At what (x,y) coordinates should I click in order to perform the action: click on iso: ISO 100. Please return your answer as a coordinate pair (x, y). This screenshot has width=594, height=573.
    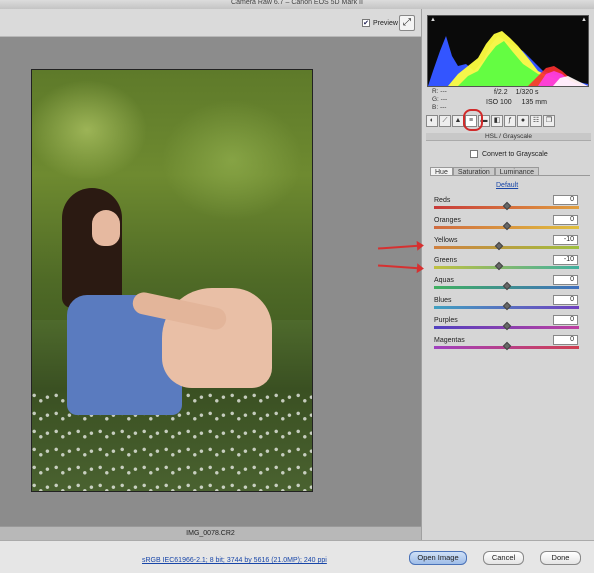
    Looking at the image, I should click on (499, 102).